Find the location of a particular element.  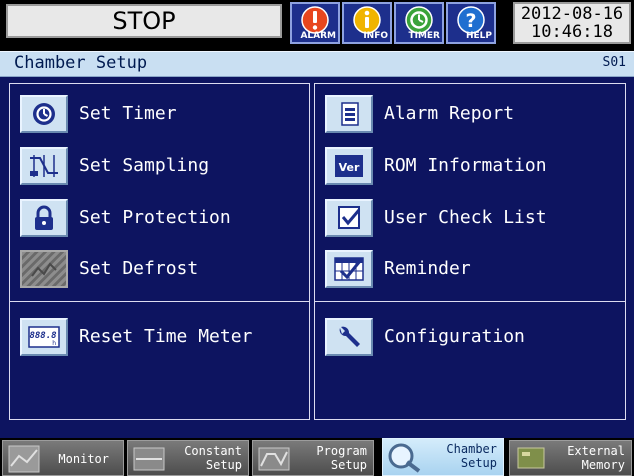

tab-program-setup-line1: Program is located at coordinates (341, 451).